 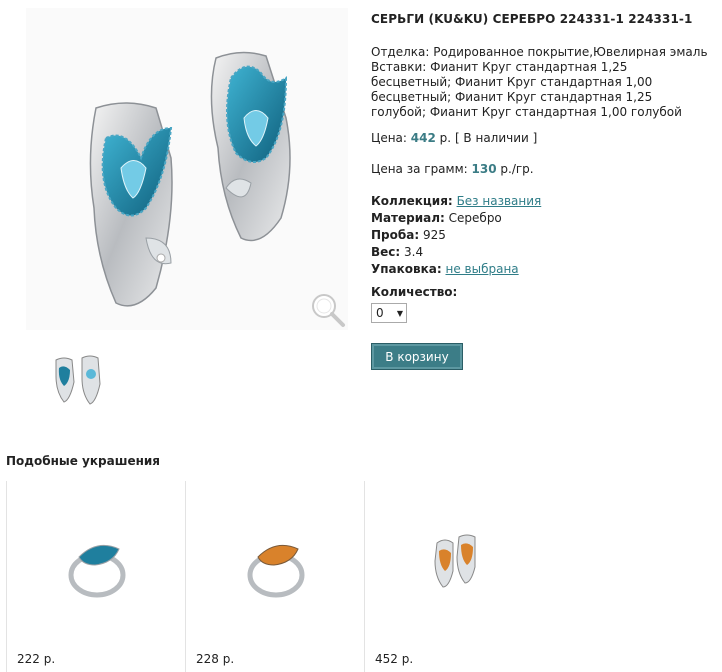 I want to click on availability-status: [ В наличии ], so click(x=496, y=138).